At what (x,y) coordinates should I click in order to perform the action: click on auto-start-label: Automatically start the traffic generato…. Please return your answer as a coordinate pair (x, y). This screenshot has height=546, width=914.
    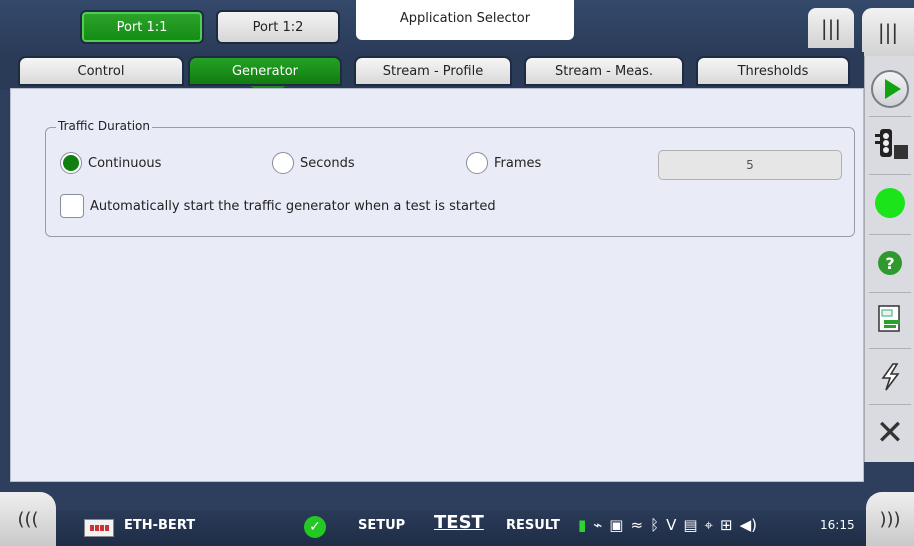
    Looking at the image, I should click on (293, 206).